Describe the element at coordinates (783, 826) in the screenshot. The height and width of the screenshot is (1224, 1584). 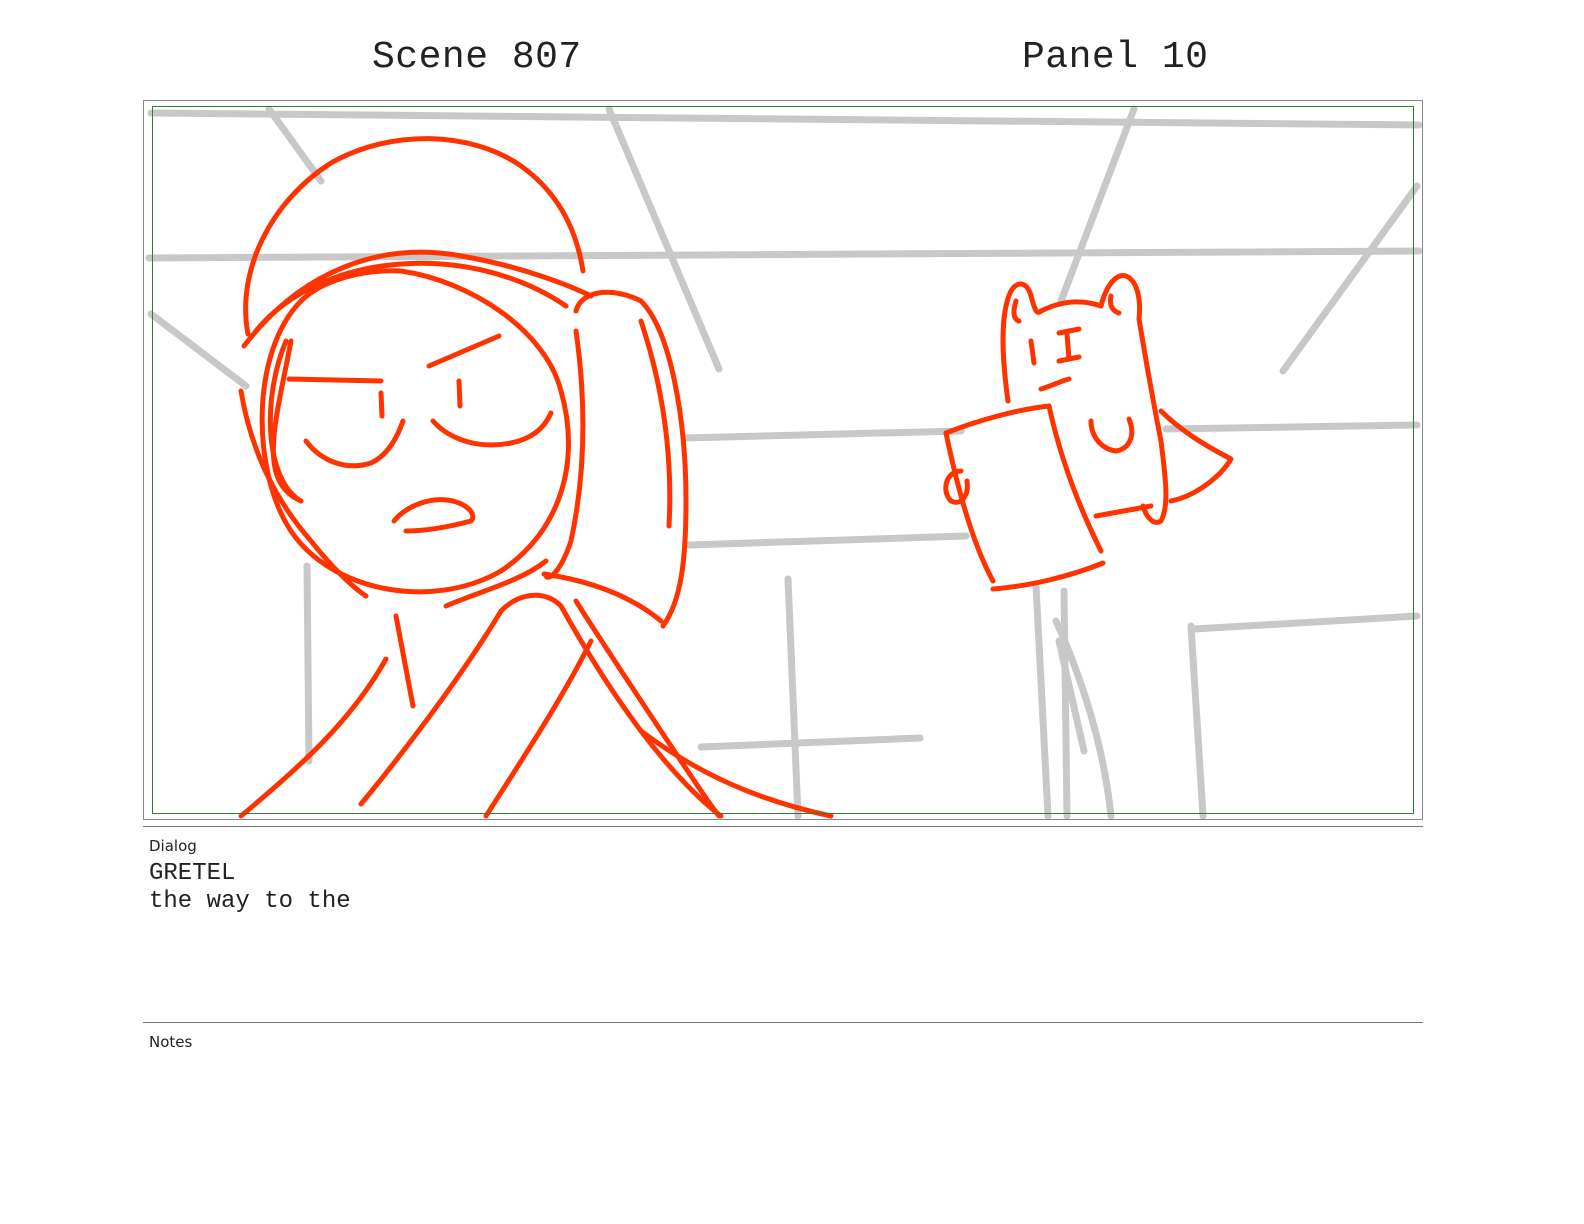
I see `dialog-divider` at that location.